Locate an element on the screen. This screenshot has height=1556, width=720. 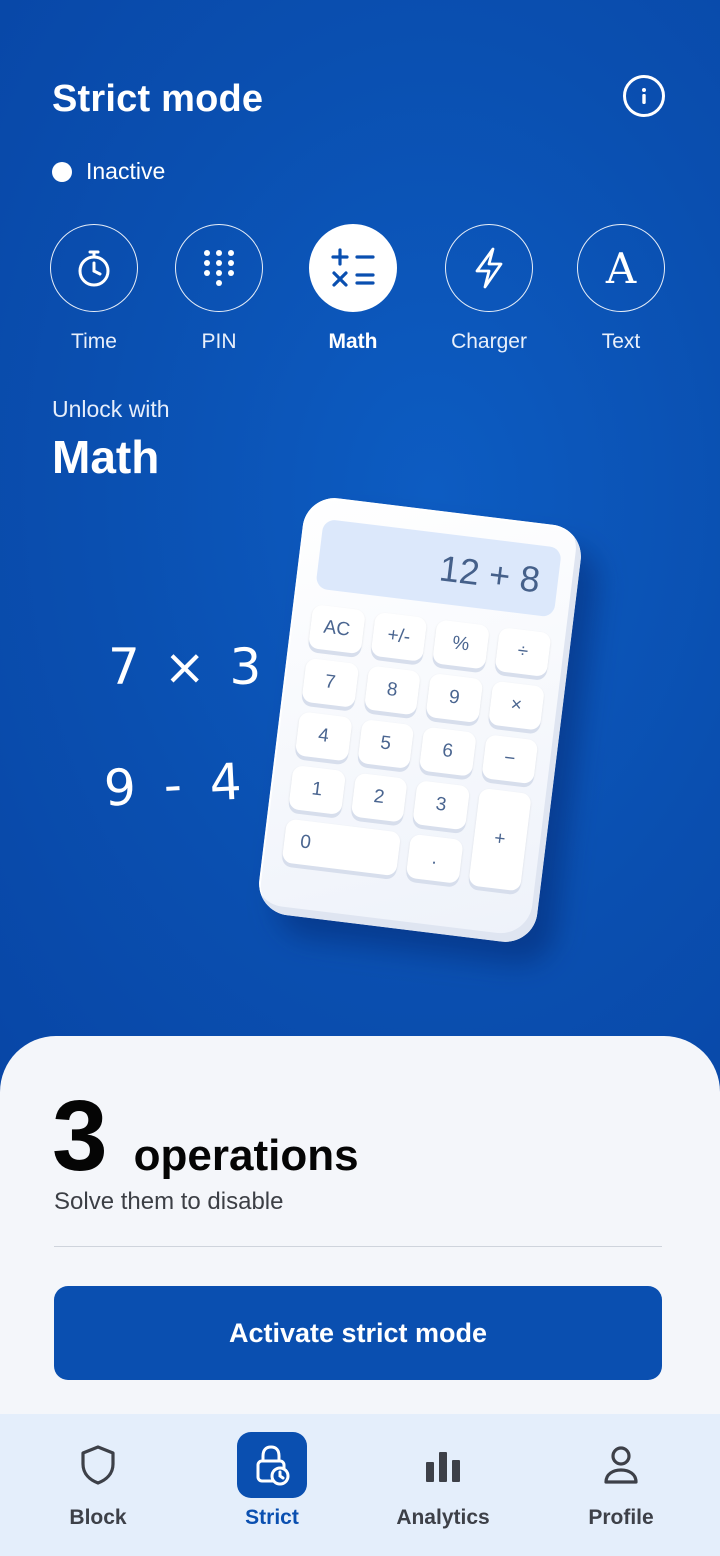
operations-count: 3 operations is located at coordinates (205, 1136).